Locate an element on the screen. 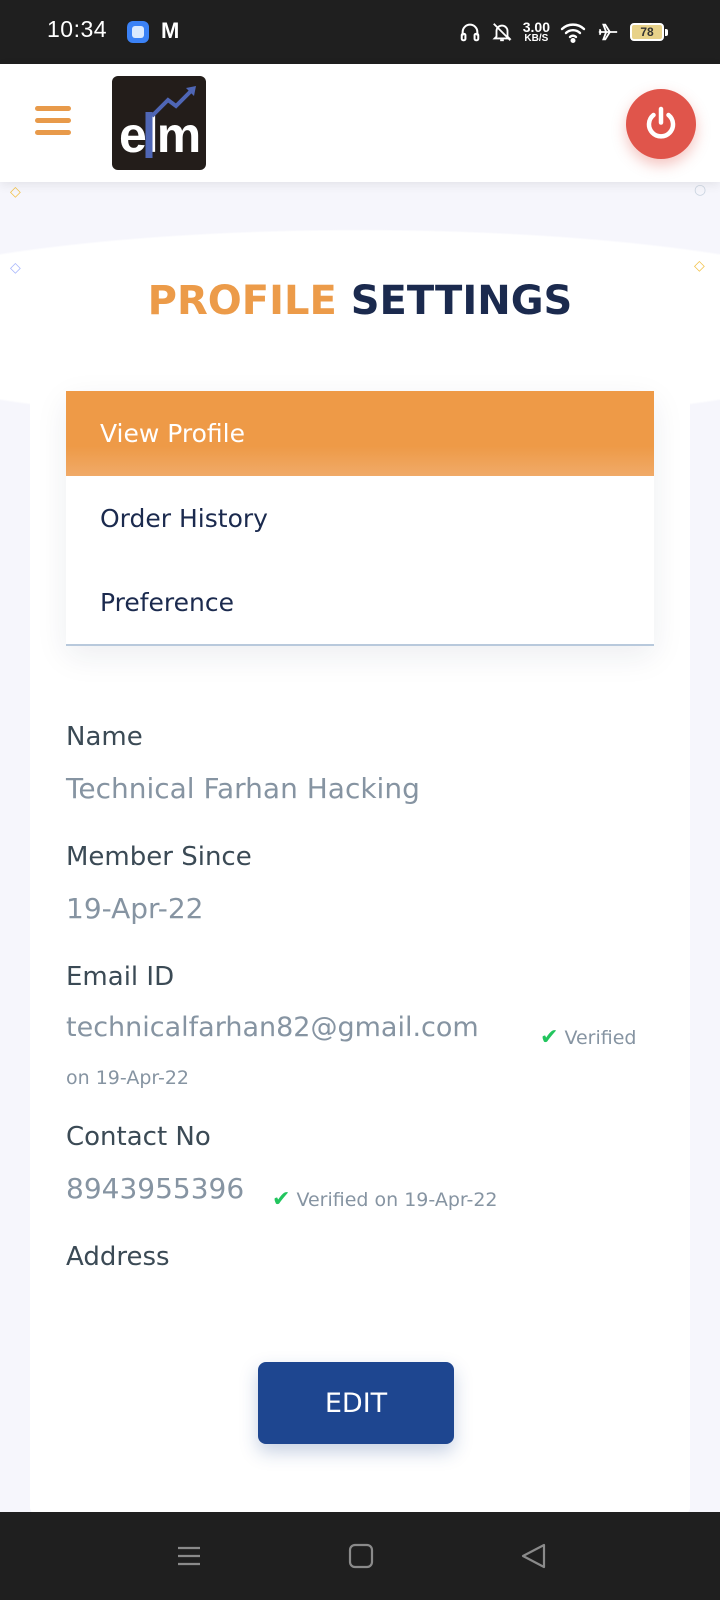  headphones-icon is located at coordinates (470, 32).